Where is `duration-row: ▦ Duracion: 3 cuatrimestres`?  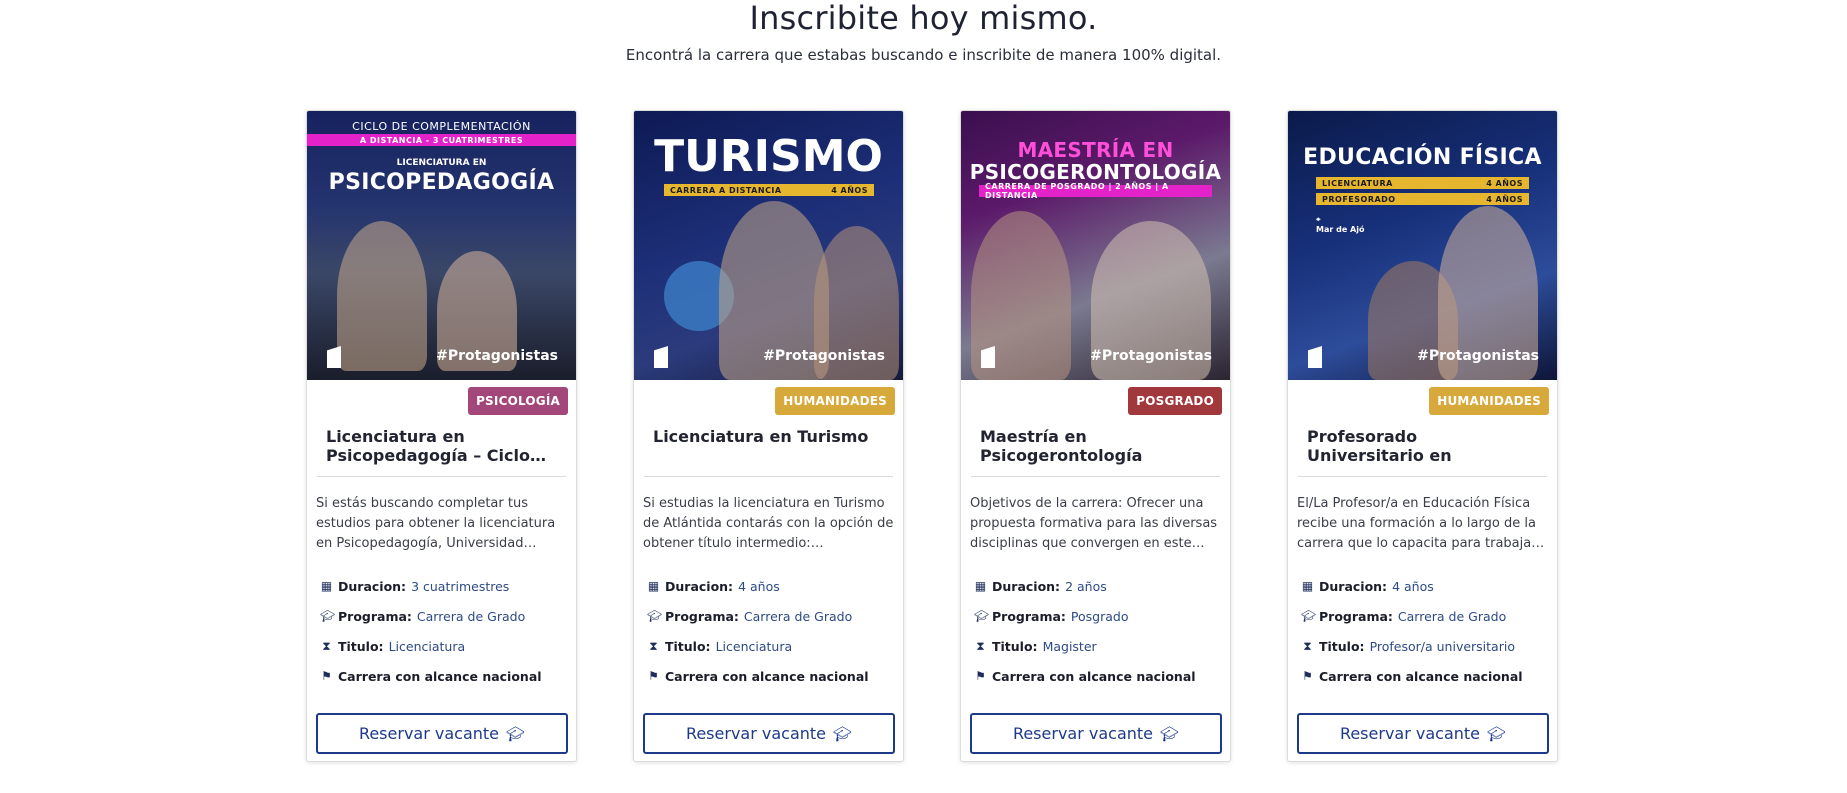 duration-row: ▦ Duracion: 3 cuatrimestres is located at coordinates (445, 586).